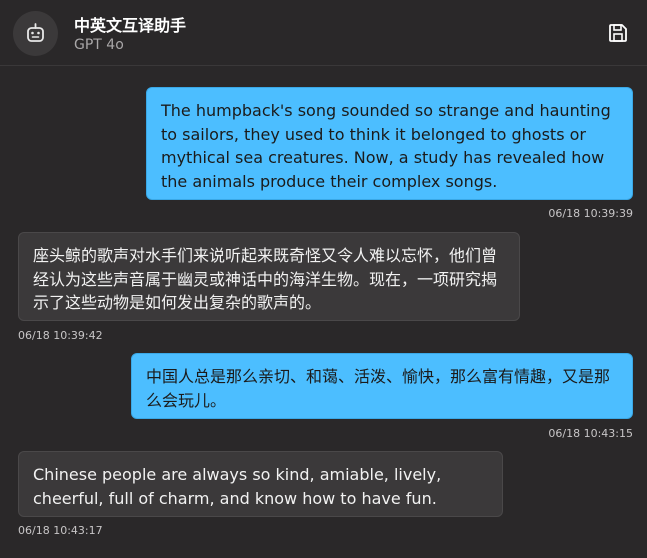 The height and width of the screenshot is (558, 647). I want to click on assistant-avatar, so click(35, 33).